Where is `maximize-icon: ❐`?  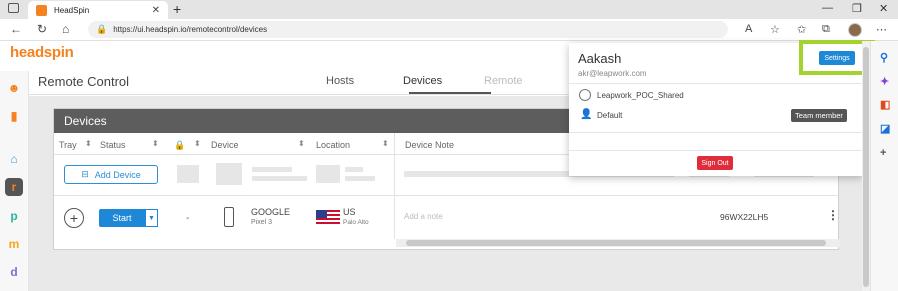
maximize-icon: ❐ is located at coordinates (857, 8).